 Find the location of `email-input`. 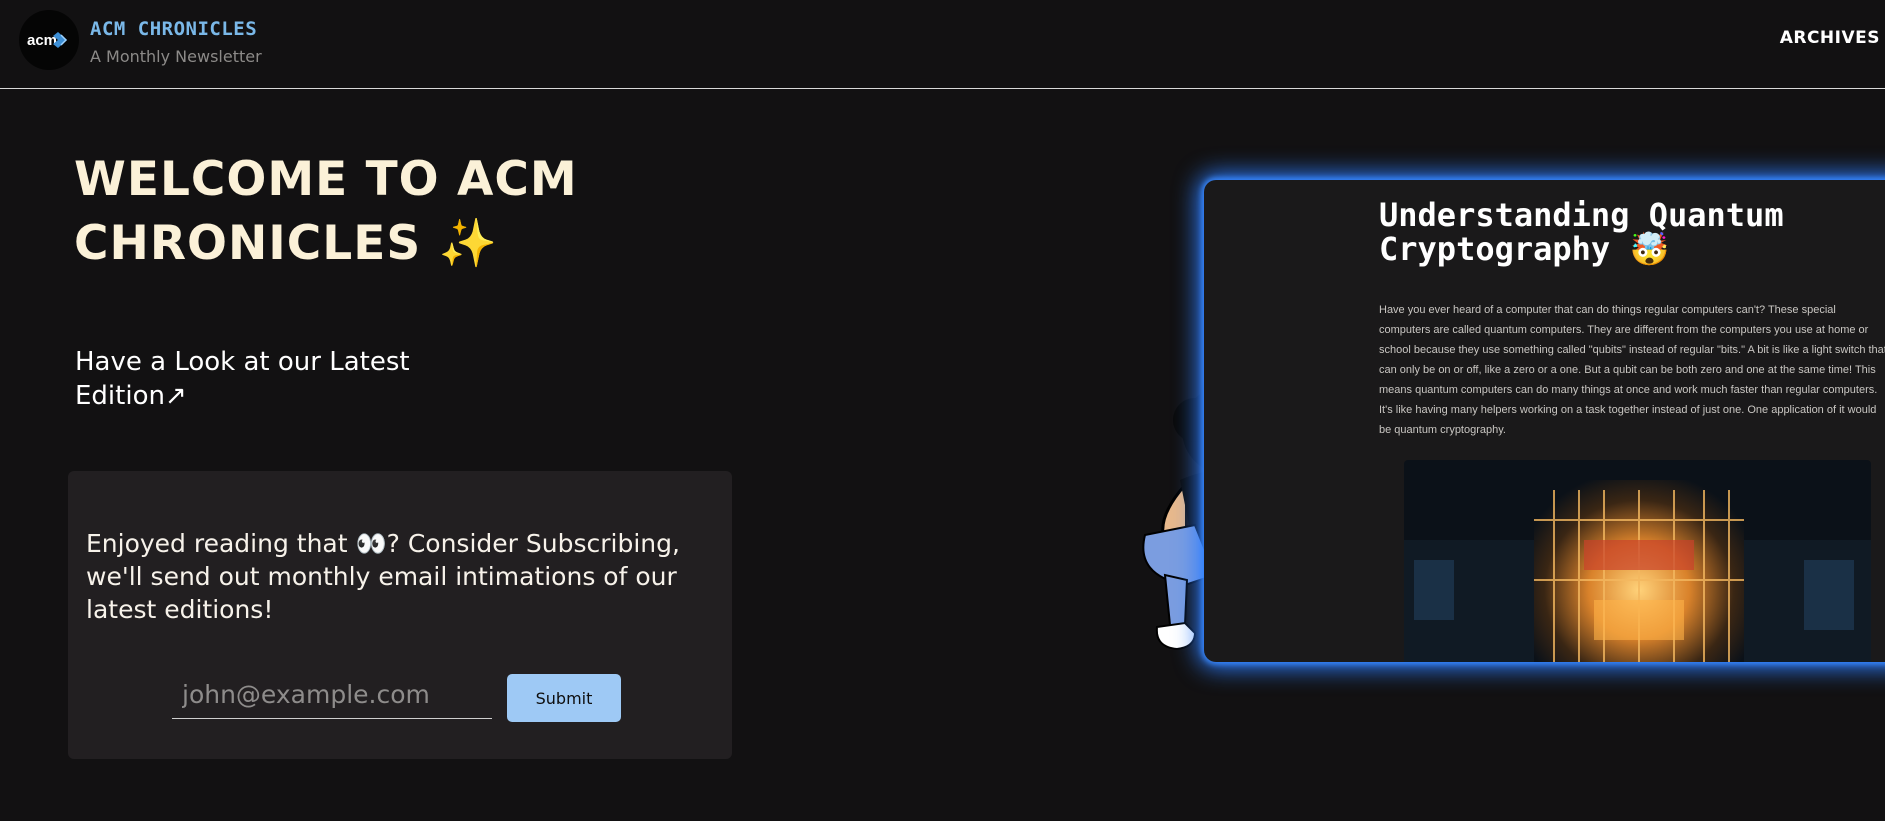

email-input is located at coordinates (332, 695).